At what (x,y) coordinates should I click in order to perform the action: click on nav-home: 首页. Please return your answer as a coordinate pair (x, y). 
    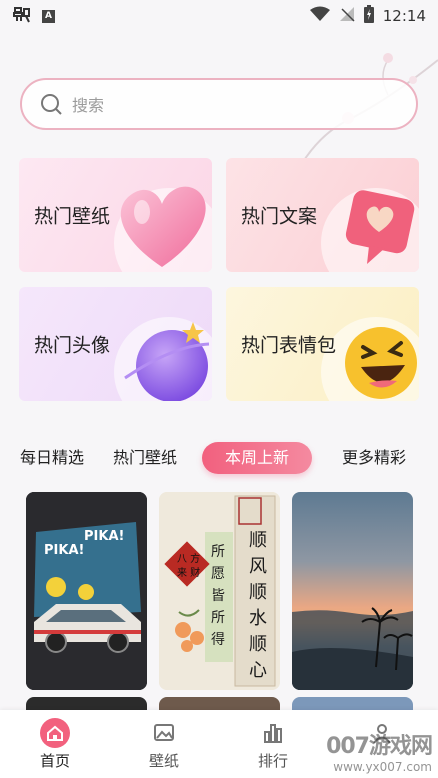
    Looking at the image, I should click on (55, 744).